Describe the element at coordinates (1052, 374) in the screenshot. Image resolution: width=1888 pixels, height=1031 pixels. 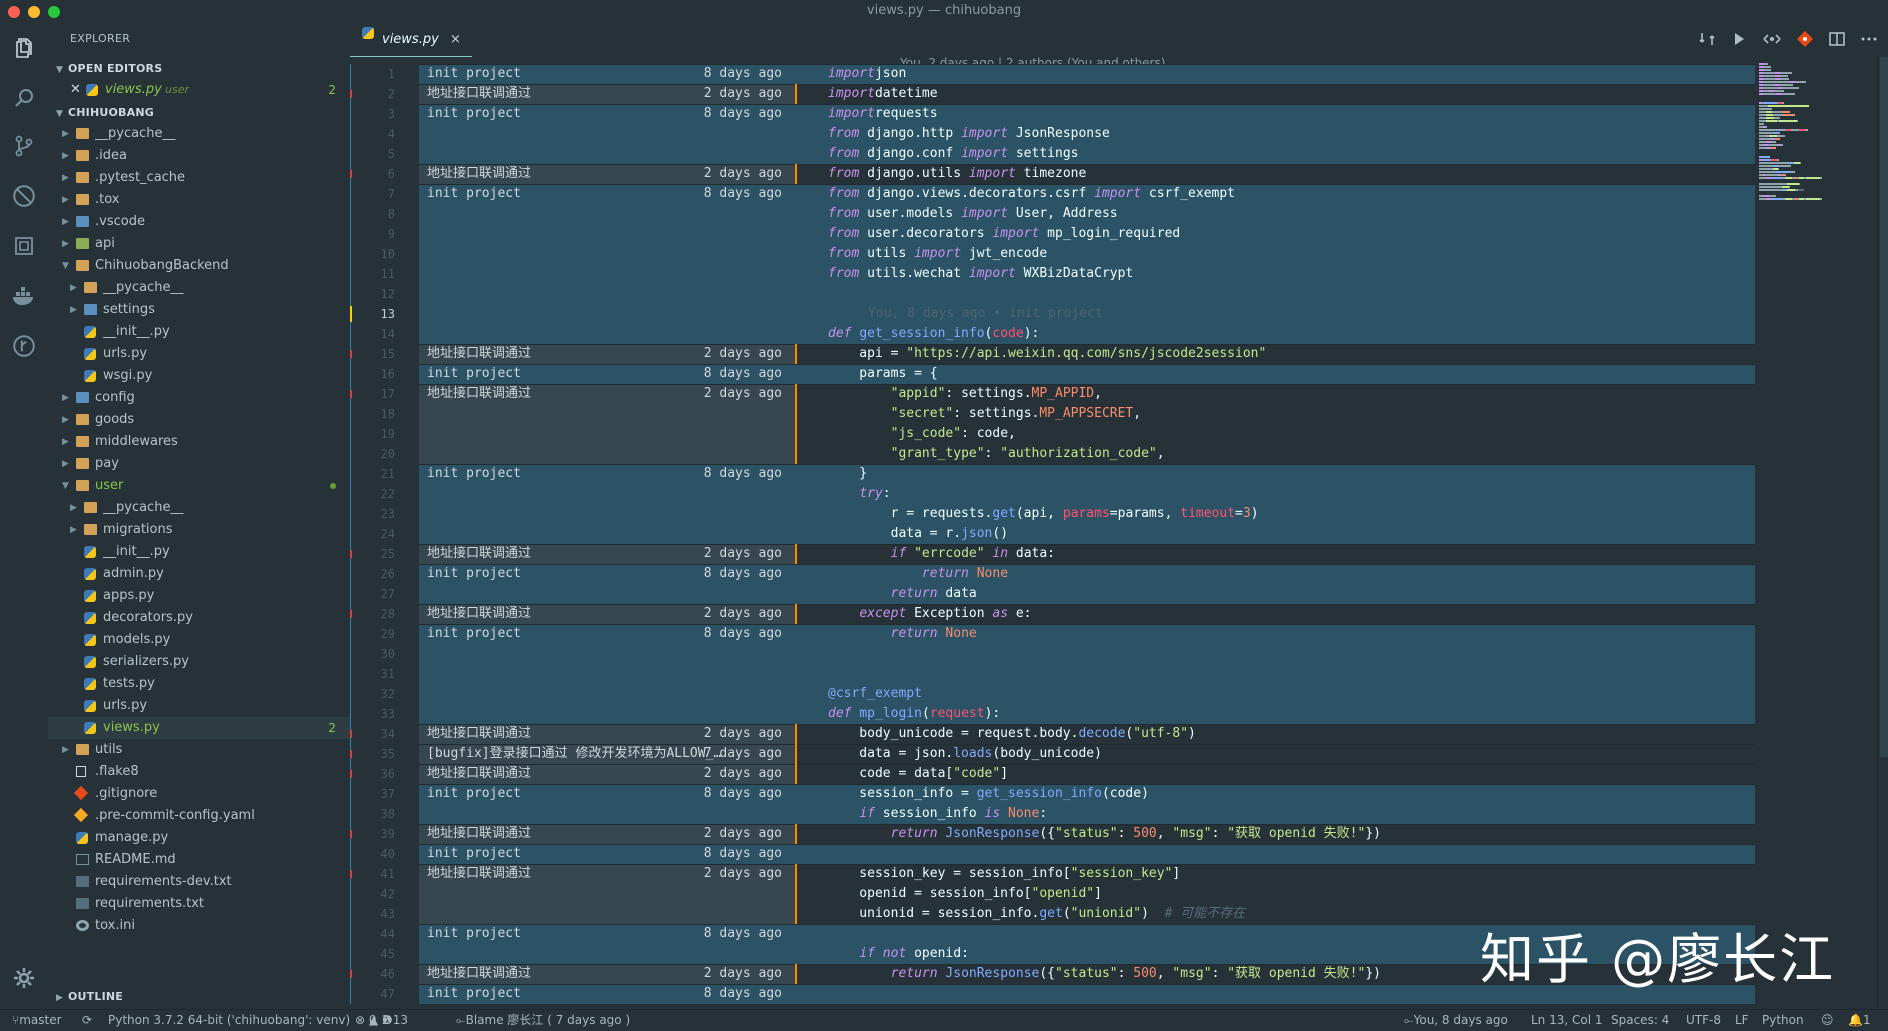
I see `code-line: 16 init project 8 days ago params = {` at that location.